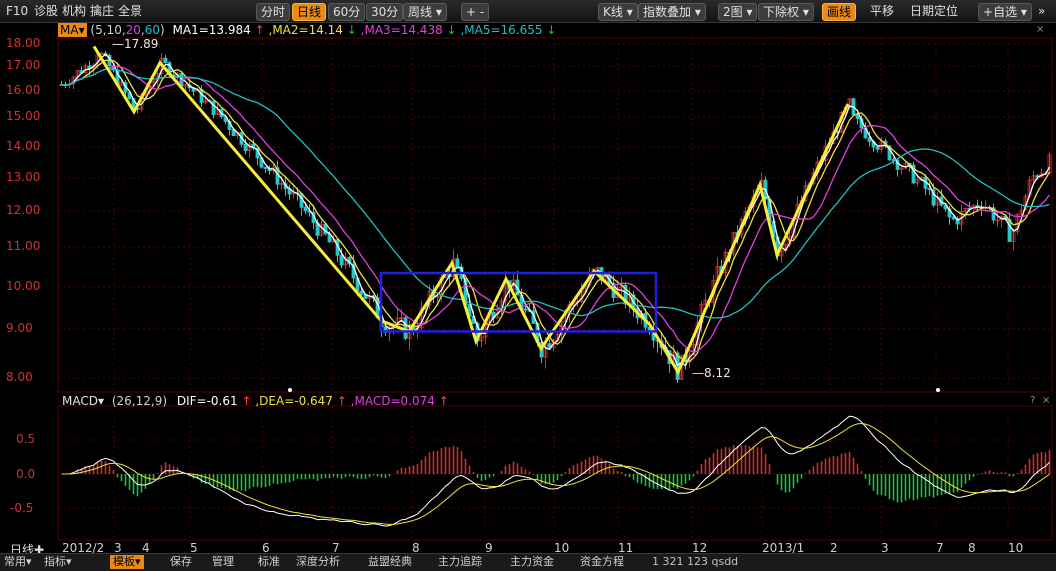 The height and width of the screenshot is (571, 1056). I want to click on tab-daily: 日线, so click(309, 12).